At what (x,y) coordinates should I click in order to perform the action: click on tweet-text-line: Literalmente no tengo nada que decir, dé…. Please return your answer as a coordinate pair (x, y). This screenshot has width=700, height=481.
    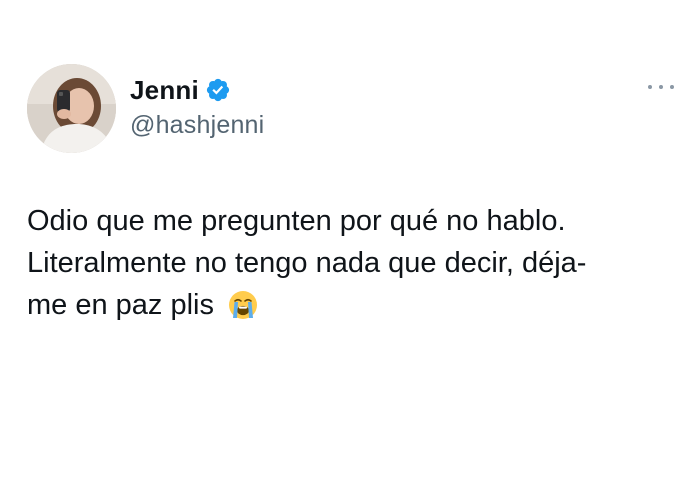
    Looking at the image, I should click on (307, 263).